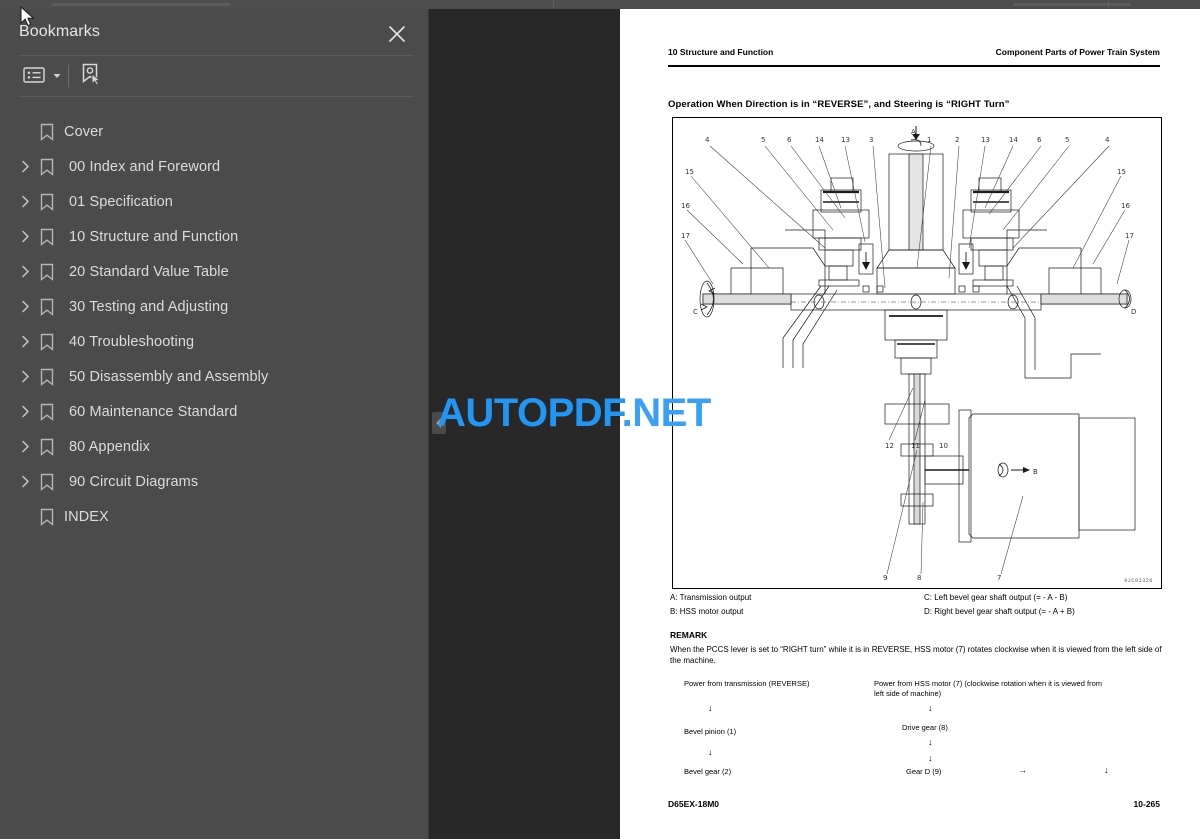  What do you see at coordinates (711, 597) in the screenshot?
I see `legend-item-a: A: Transmission output` at bounding box center [711, 597].